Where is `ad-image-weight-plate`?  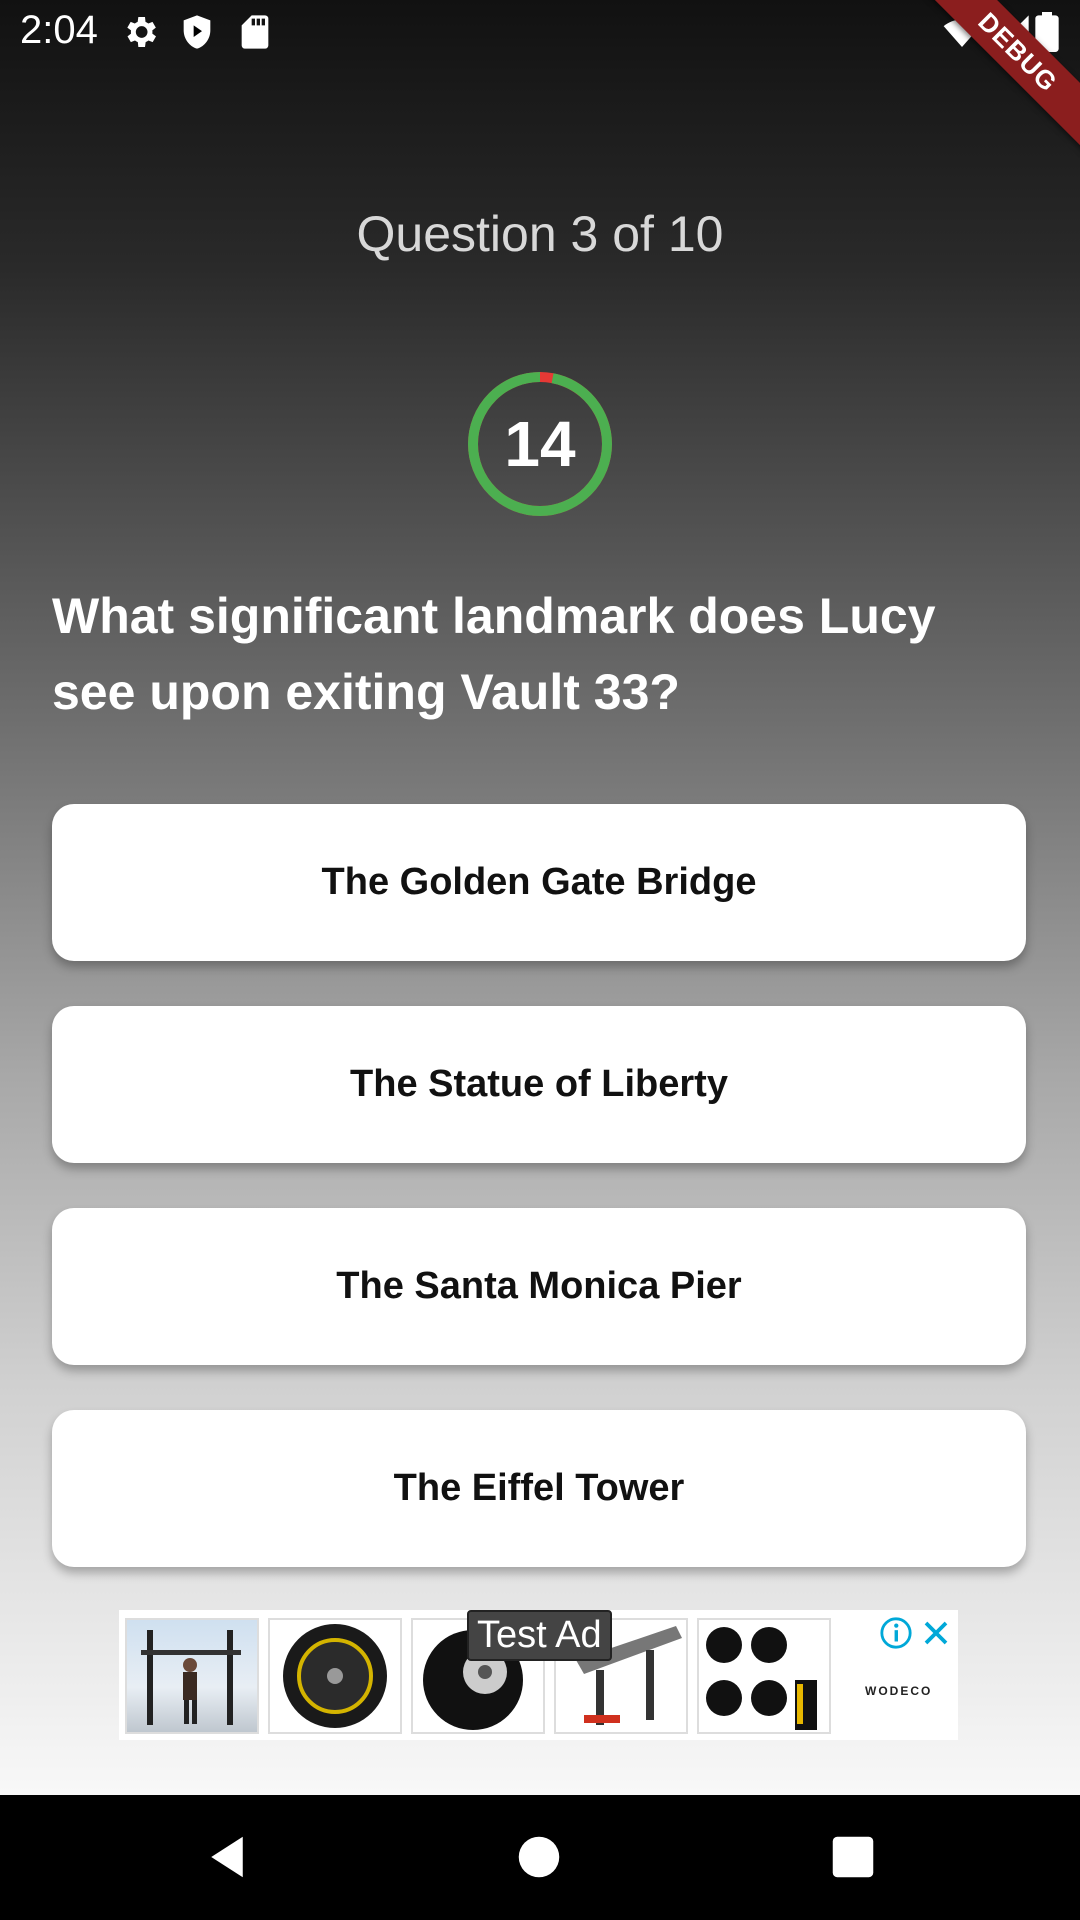
ad-image-weight-plate is located at coordinates (335, 1676).